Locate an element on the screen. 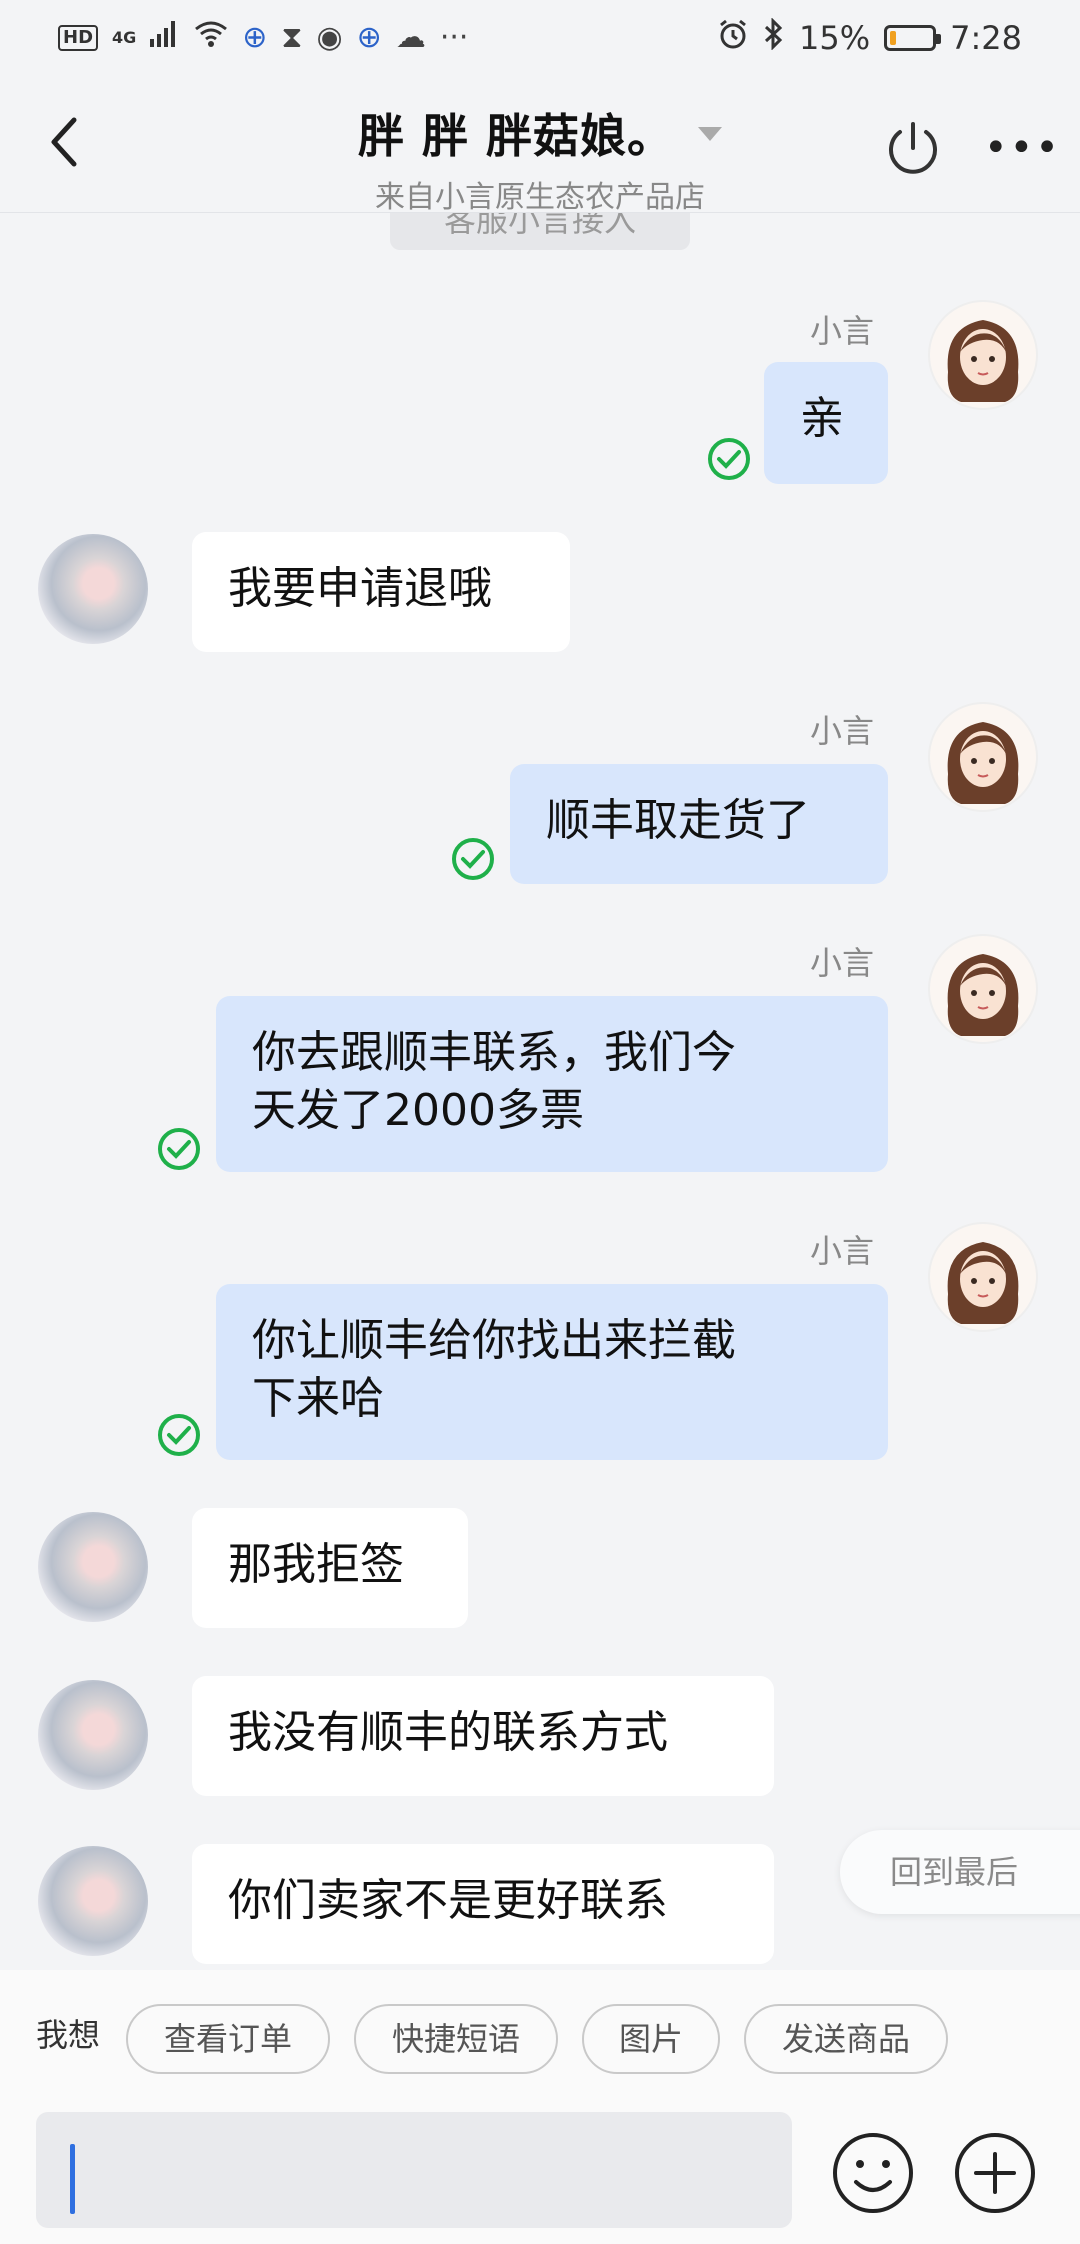  power-icon is located at coordinates (913, 148).